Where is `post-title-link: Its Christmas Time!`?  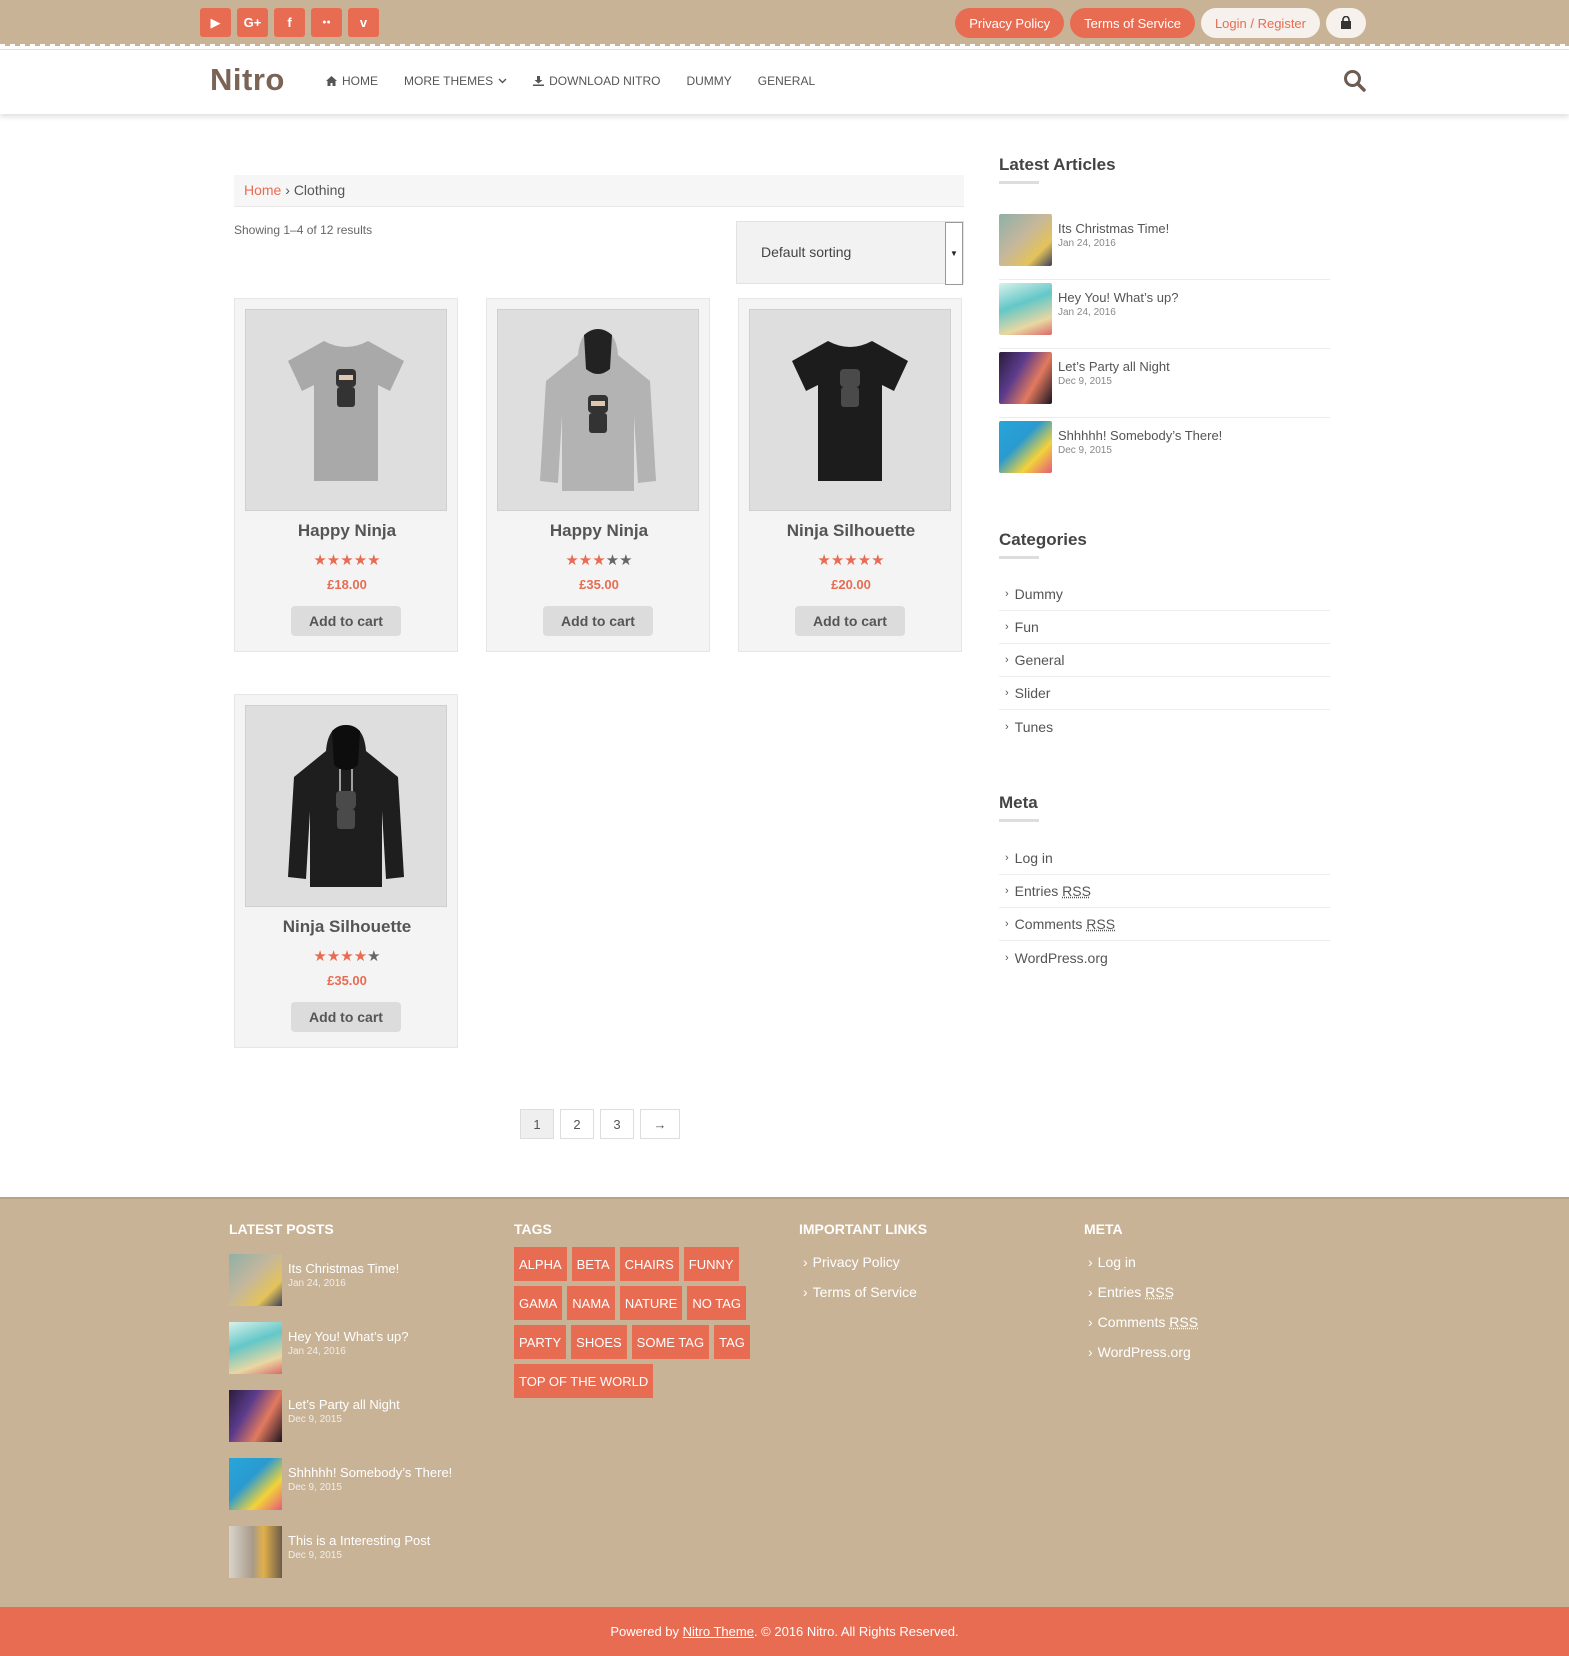 post-title-link: Its Christmas Time! is located at coordinates (343, 1268).